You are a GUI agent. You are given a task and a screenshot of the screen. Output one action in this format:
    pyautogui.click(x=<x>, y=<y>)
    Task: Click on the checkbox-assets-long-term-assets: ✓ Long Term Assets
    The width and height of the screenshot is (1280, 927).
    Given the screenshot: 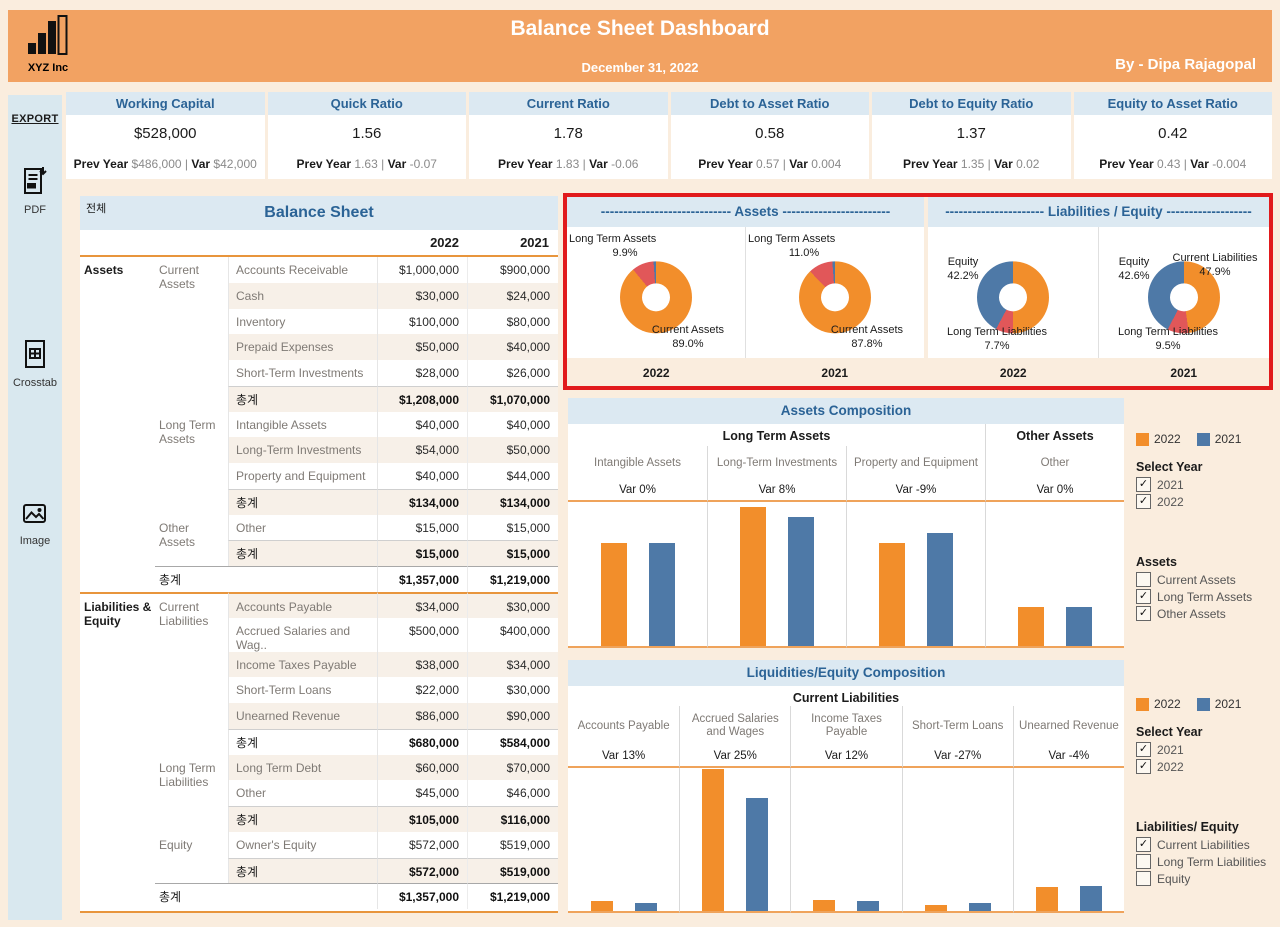 What is the action you would take?
    pyautogui.click(x=1206, y=596)
    